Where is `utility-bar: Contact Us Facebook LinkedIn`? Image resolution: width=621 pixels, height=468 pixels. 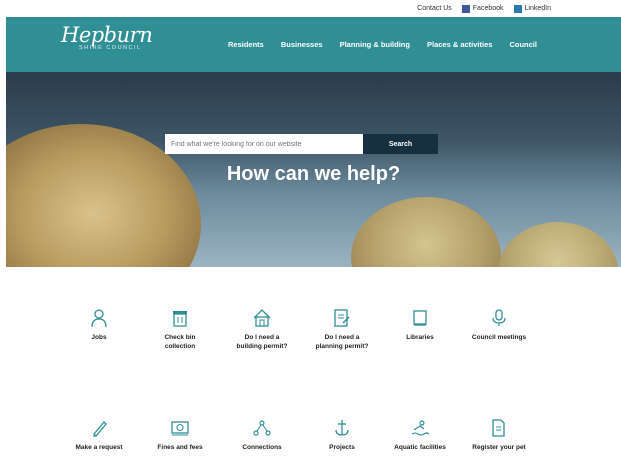 utility-bar: Contact Us Facebook LinkedIn is located at coordinates (313, 8).